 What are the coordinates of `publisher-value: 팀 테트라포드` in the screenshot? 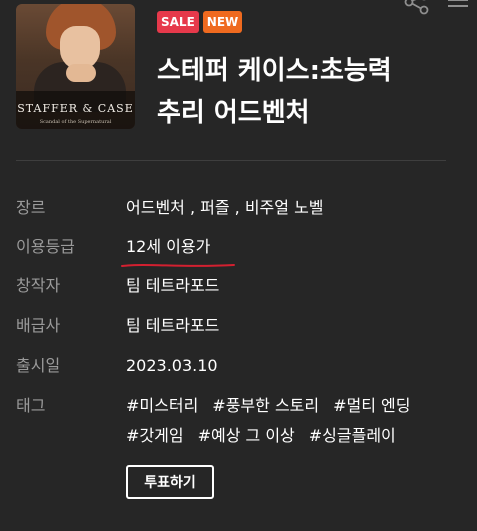 It's located at (172, 326).